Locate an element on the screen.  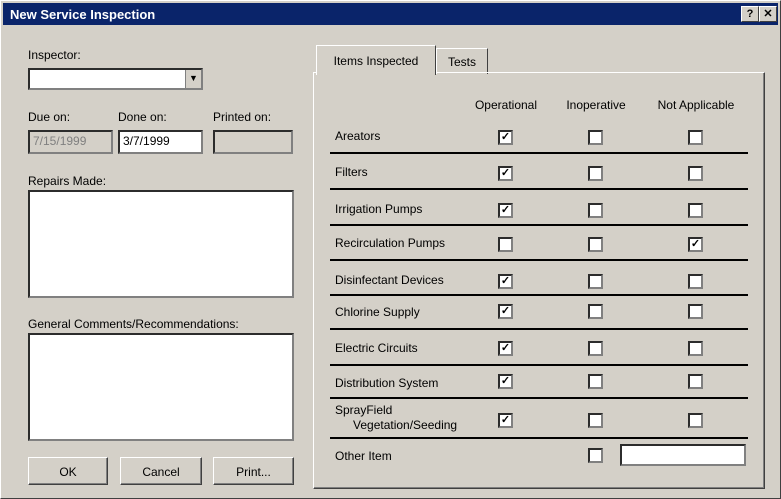
irrigation-pumps-inoperative-checkbox is located at coordinates (595, 210).